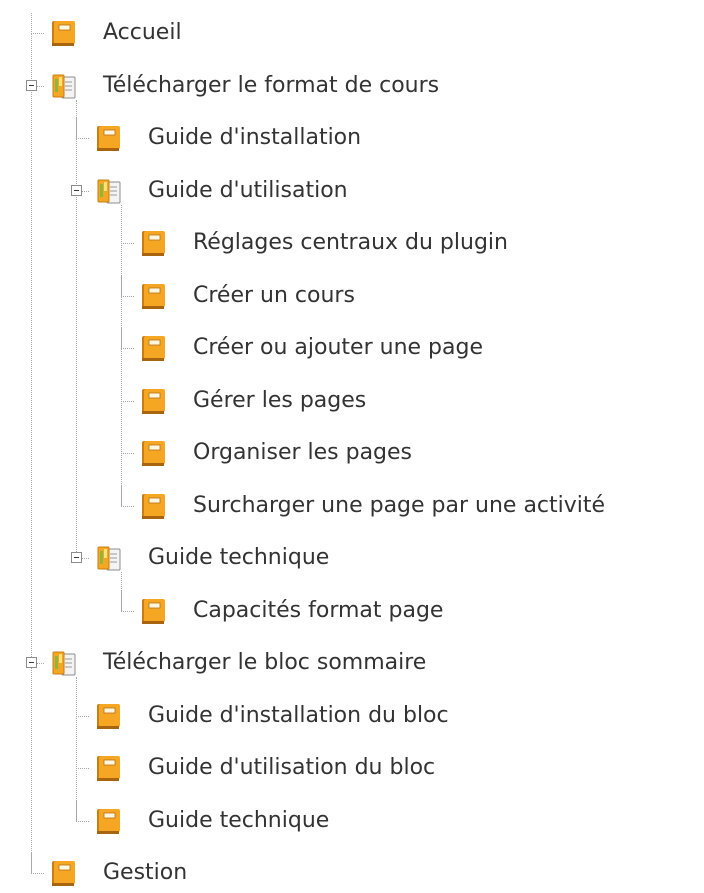 The width and height of the screenshot is (704, 893). I want to click on tree-item: Réglages centraux du plugin, so click(352, 243).